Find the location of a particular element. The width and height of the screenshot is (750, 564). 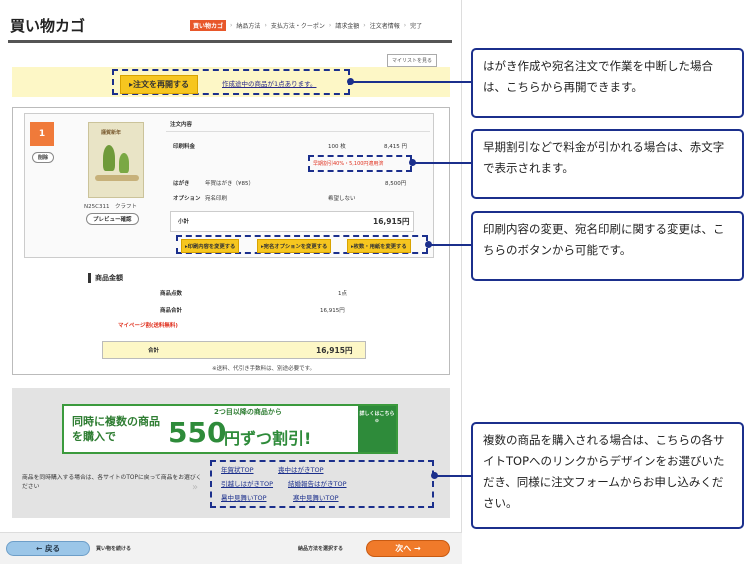

callout-resume: はがき作成や宛名注文で作業を中断した場合は、こちらから再開できます。 is located at coordinates (607, 83).